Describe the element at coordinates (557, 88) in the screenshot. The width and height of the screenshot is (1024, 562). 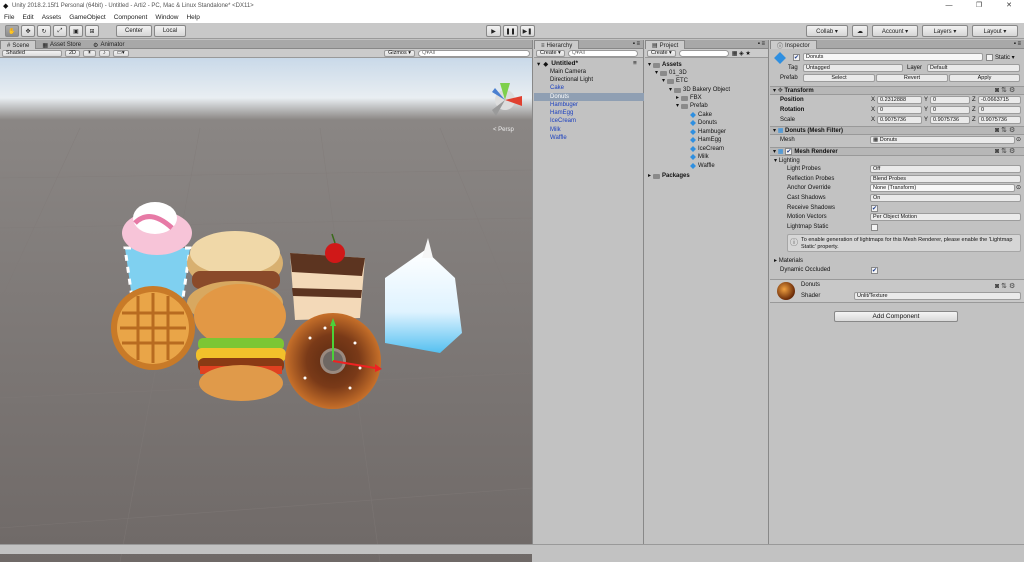
I see `hierarchy-item-cake: Cake` at that location.